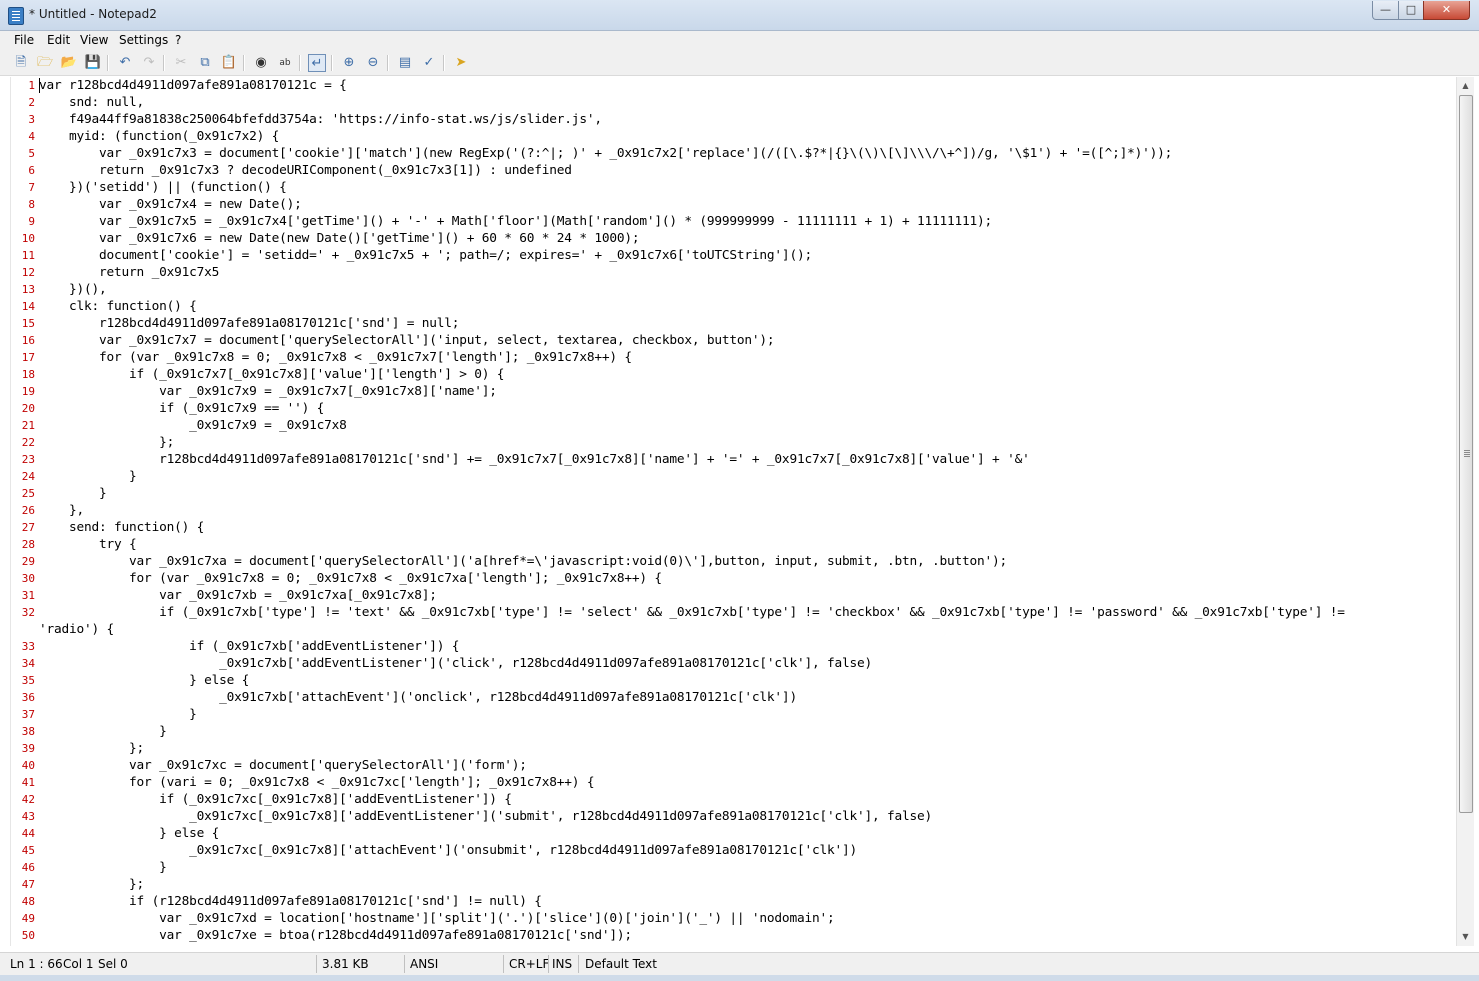  I want to click on code-line: var _0x91c7xb = _0x91c7xa[_0x91c7x8];, so click(238, 595).